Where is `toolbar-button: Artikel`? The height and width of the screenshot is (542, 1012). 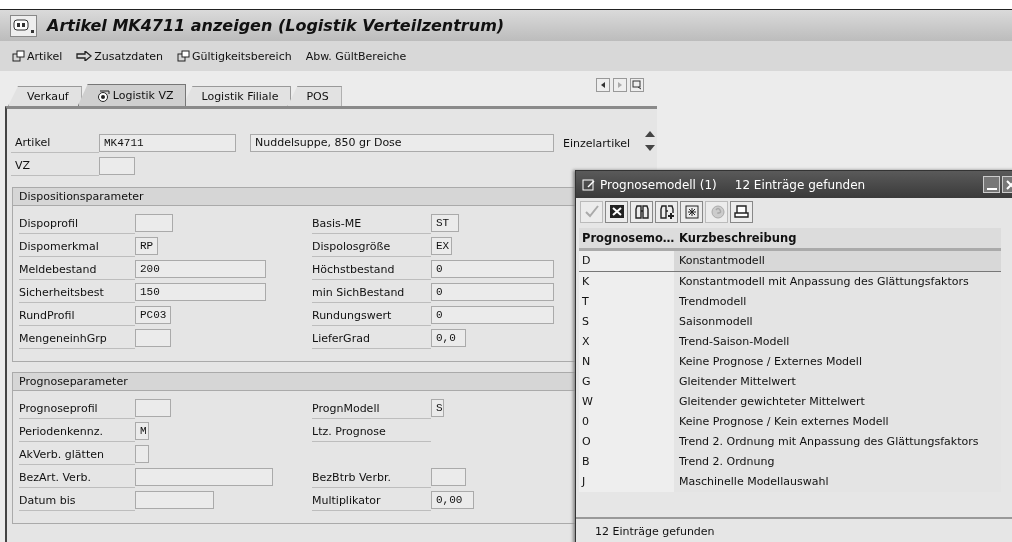 toolbar-button: Artikel is located at coordinates (37, 56).